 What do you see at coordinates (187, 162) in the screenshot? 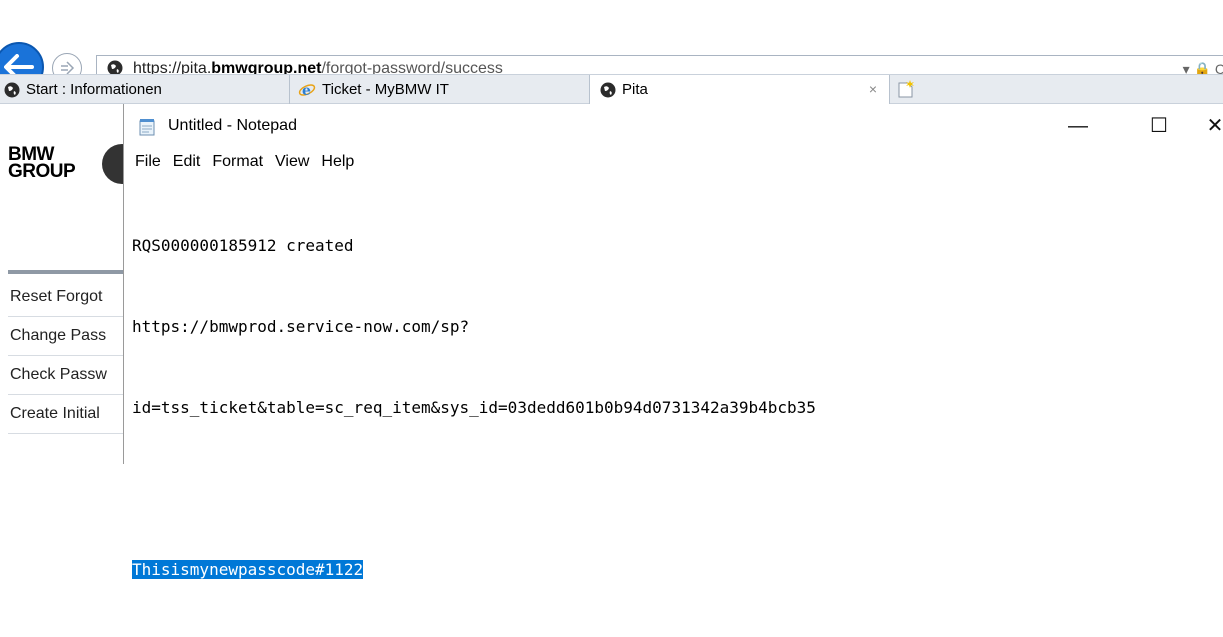
I see `menu-edit: Edit` at bounding box center [187, 162].